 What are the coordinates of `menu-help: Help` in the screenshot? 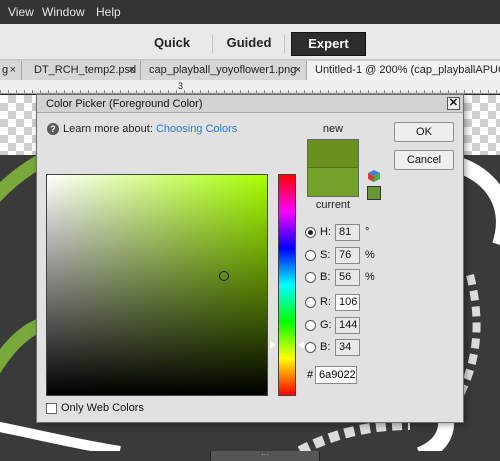 It's located at (108, 12).